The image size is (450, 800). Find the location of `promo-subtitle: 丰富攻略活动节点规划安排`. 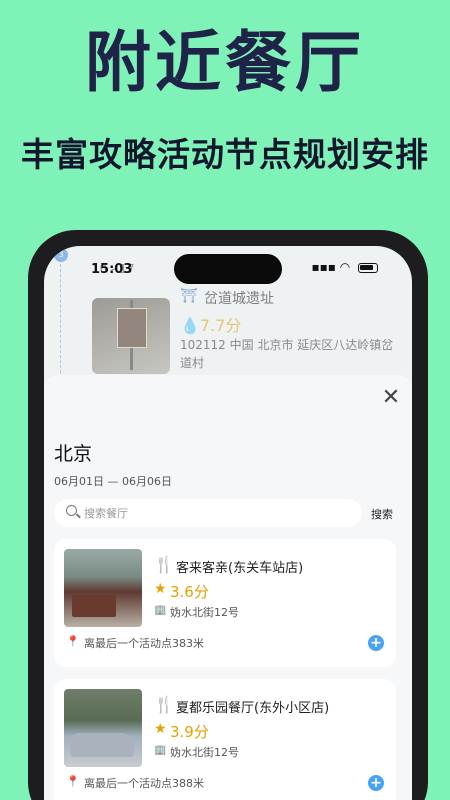

promo-subtitle: 丰富攻略活动节点规划安排 is located at coordinates (225, 154).